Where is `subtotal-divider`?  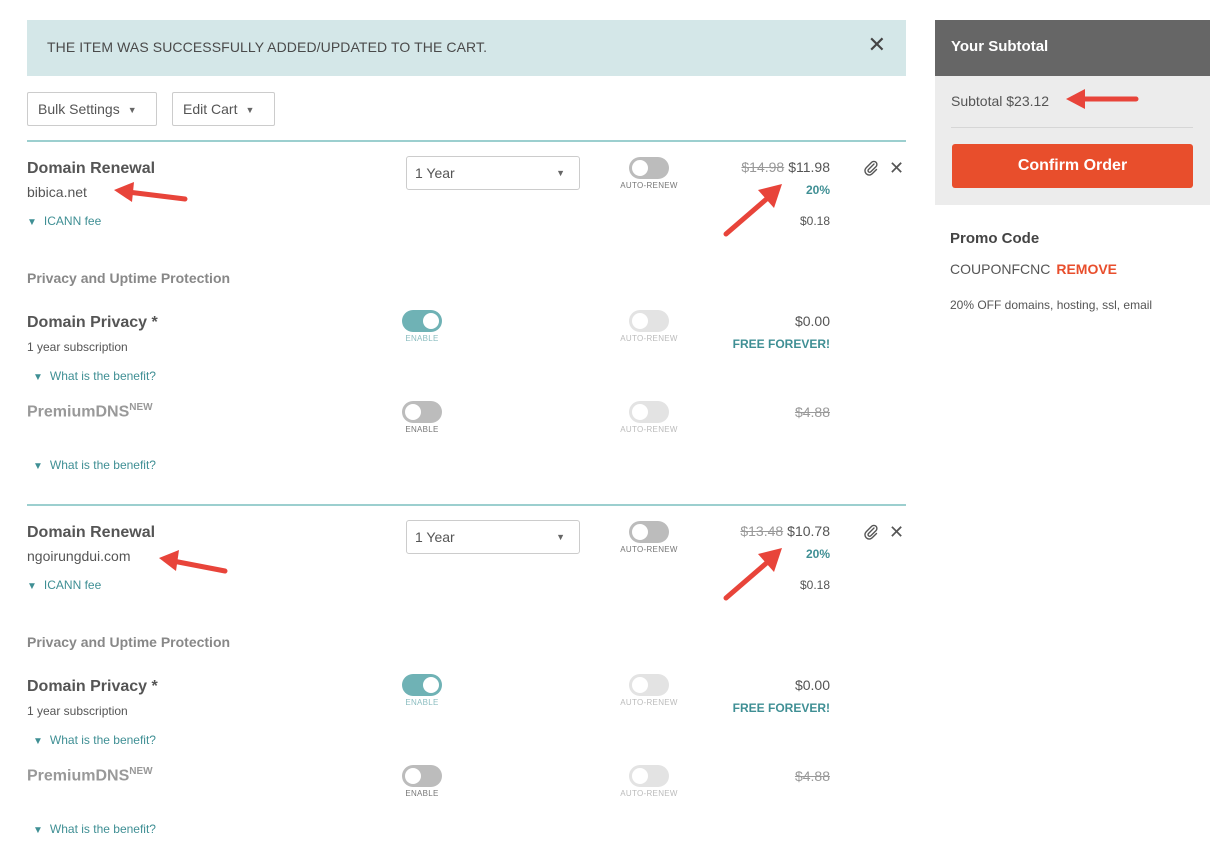 subtotal-divider is located at coordinates (1072, 127).